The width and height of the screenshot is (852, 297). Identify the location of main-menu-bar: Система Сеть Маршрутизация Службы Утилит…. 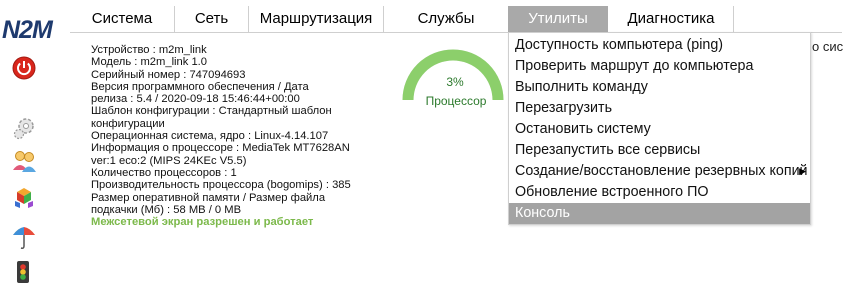
(456, 19).